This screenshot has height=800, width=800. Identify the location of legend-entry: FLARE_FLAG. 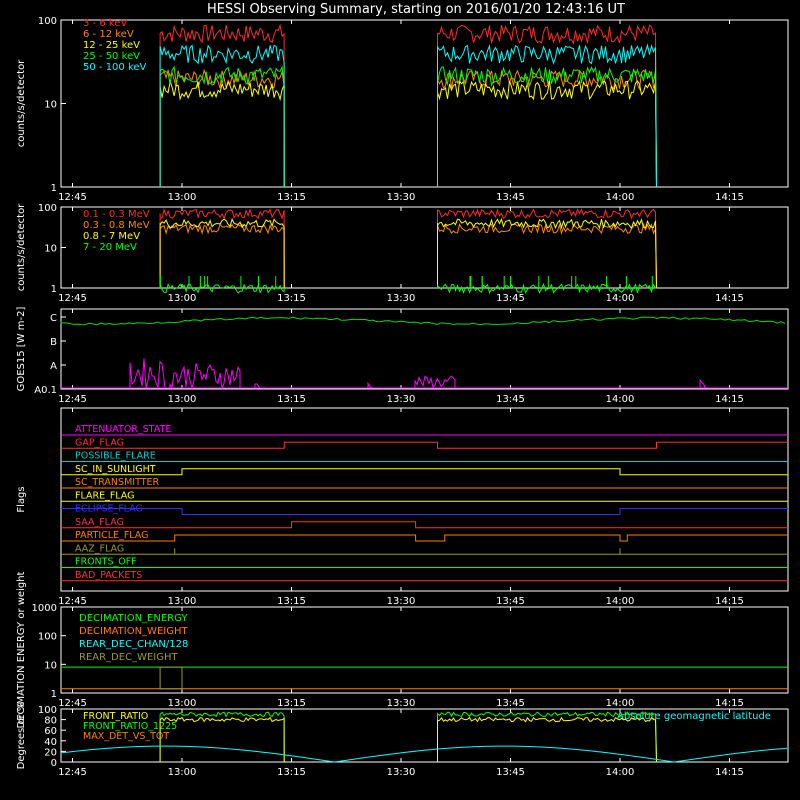
(105, 495).